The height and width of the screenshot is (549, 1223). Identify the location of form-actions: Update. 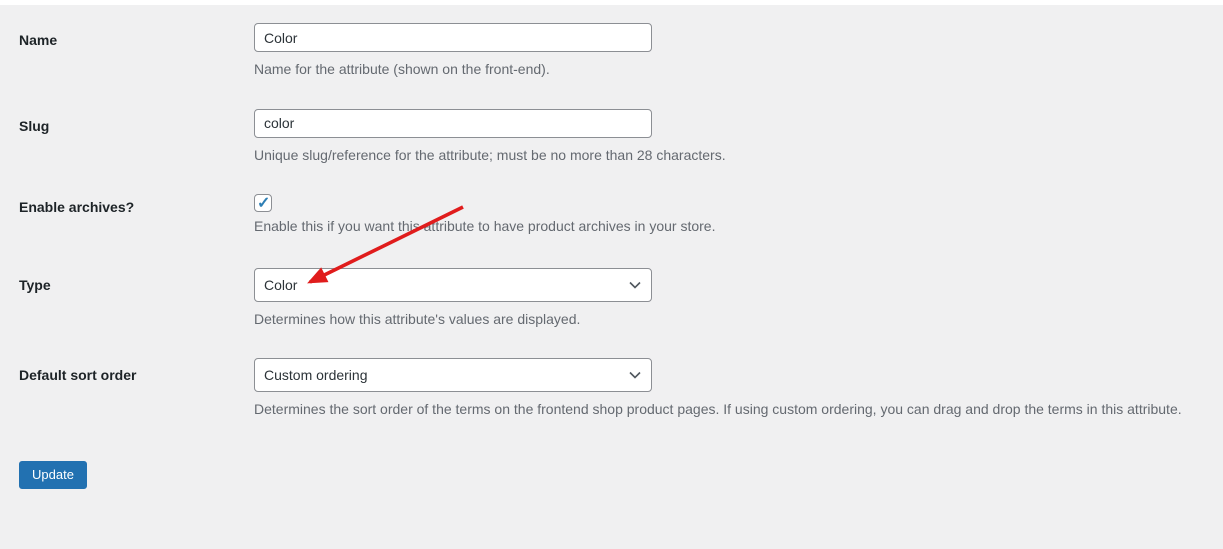
(611, 472).